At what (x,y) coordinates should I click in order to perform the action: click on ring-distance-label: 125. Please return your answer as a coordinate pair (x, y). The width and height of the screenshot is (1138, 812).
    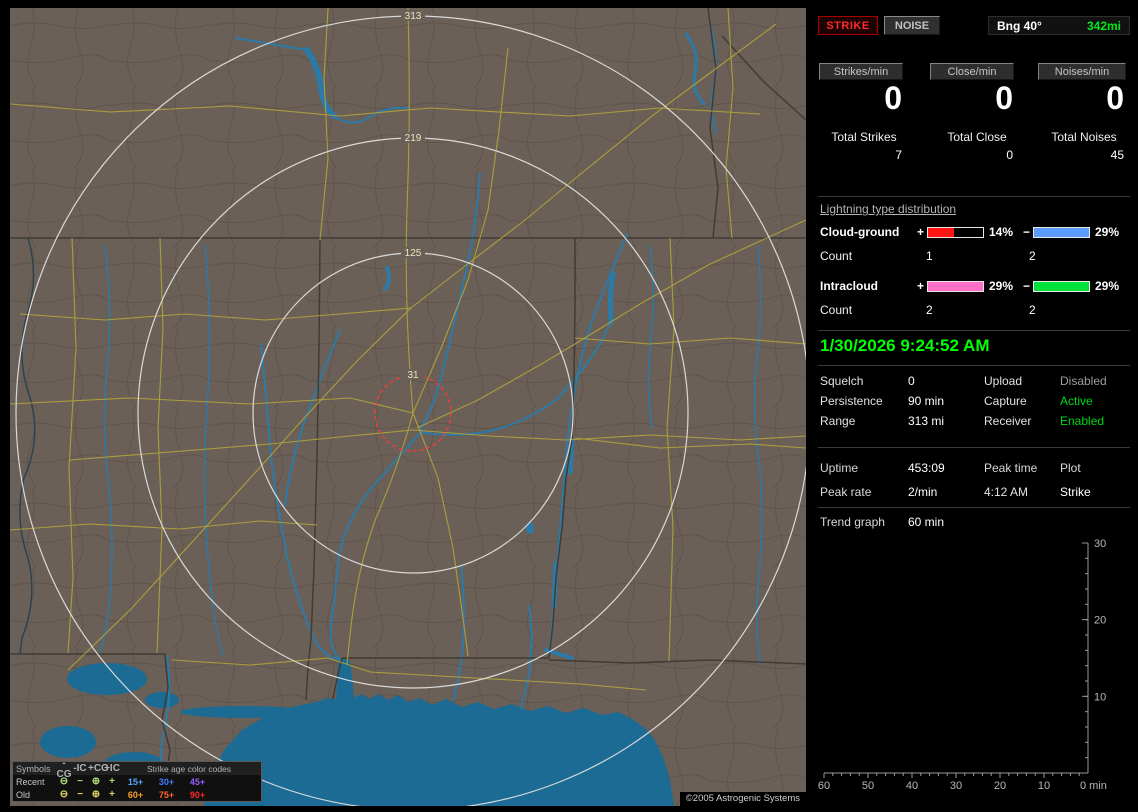
    Looking at the image, I should click on (413, 253).